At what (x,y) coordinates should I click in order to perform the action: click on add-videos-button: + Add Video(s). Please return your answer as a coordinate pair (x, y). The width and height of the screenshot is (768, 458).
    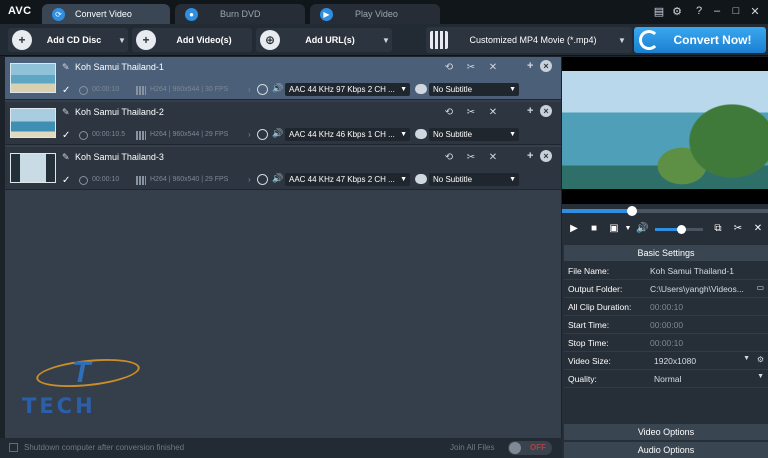
    Looking at the image, I should click on (192, 40).